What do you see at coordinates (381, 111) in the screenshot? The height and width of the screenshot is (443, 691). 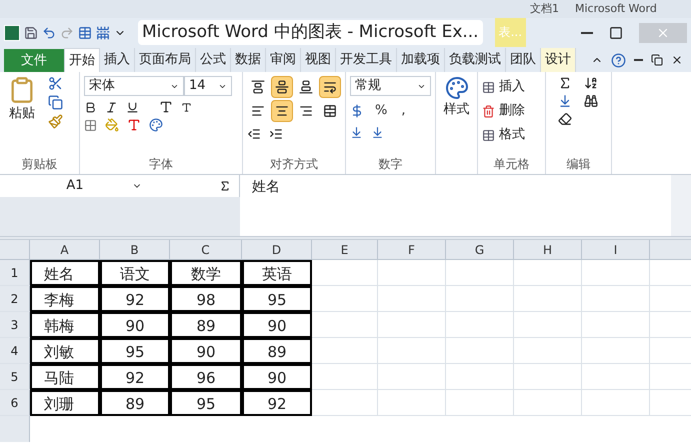 I see `percent-button: %` at bounding box center [381, 111].